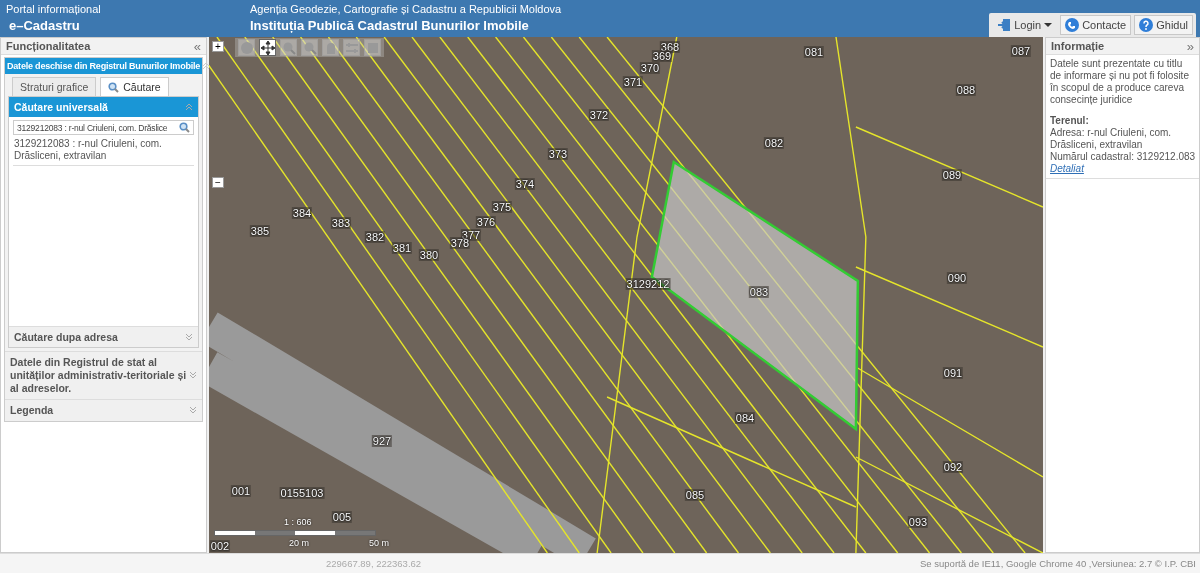 Image resolution: width=1200 pixels, height=573 pixels. What do you see at coordinates (299, 543) in the screenshot?
I see `scale-label: 20 m` at bounding box center [299, 543].